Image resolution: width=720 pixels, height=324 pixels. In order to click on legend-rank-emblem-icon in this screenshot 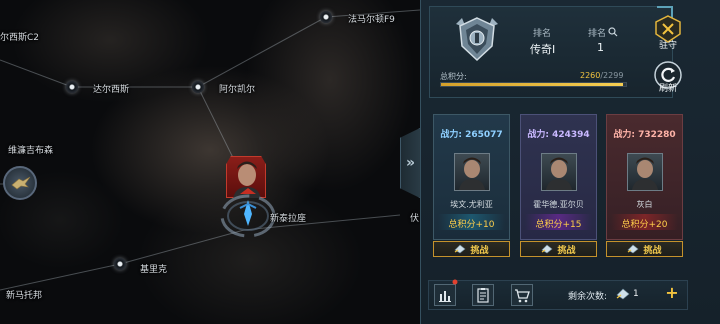, I will do `click(477, 39)`.